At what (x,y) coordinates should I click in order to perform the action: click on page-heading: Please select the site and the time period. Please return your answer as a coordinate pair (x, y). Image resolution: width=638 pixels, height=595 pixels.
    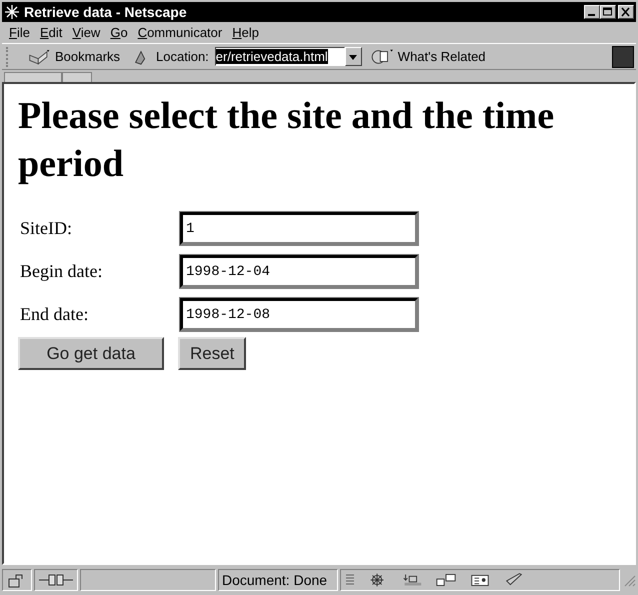
    Looking at the image, I should click on (287, 140).